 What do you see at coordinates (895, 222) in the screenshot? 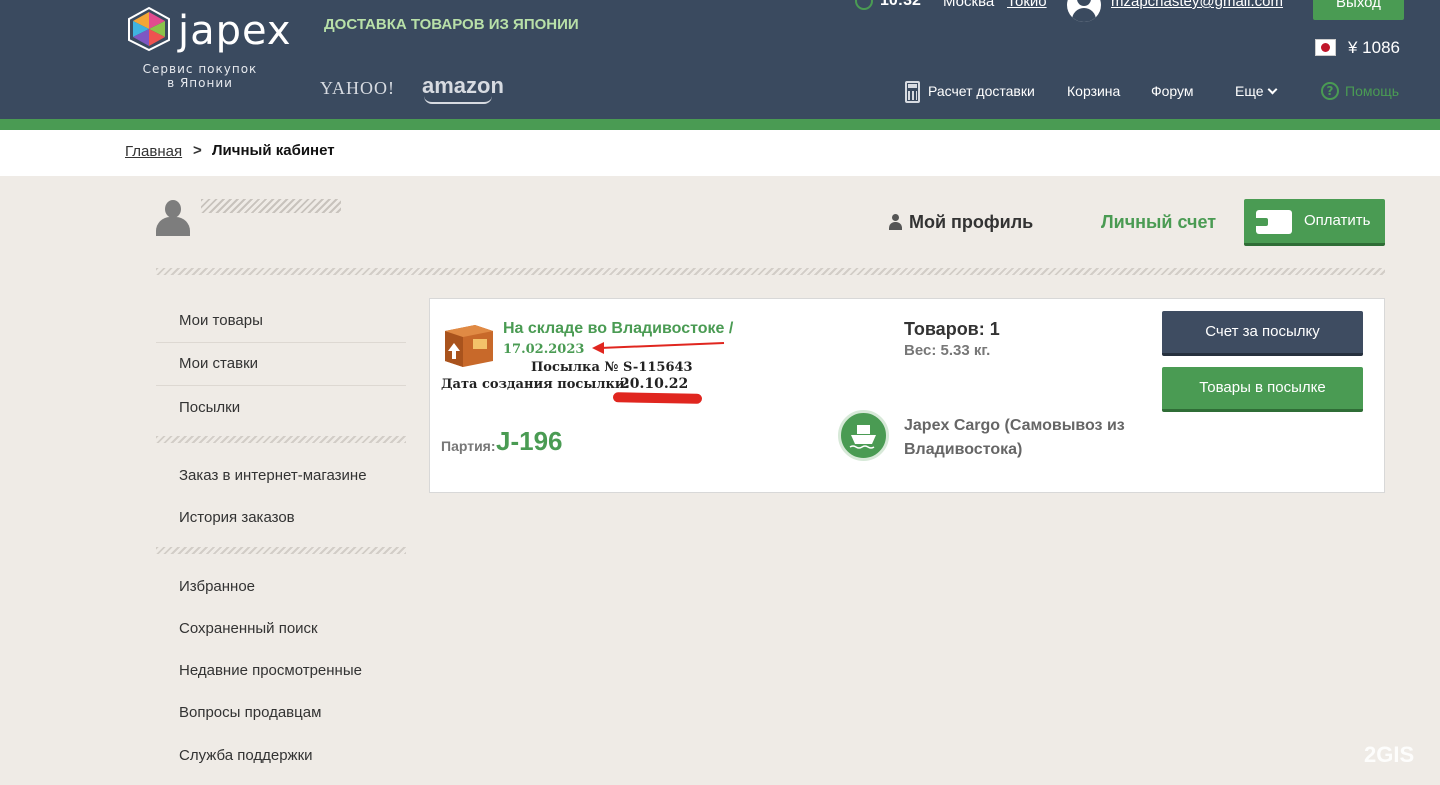
I see `person-icon` at bounding box center [895, 222].